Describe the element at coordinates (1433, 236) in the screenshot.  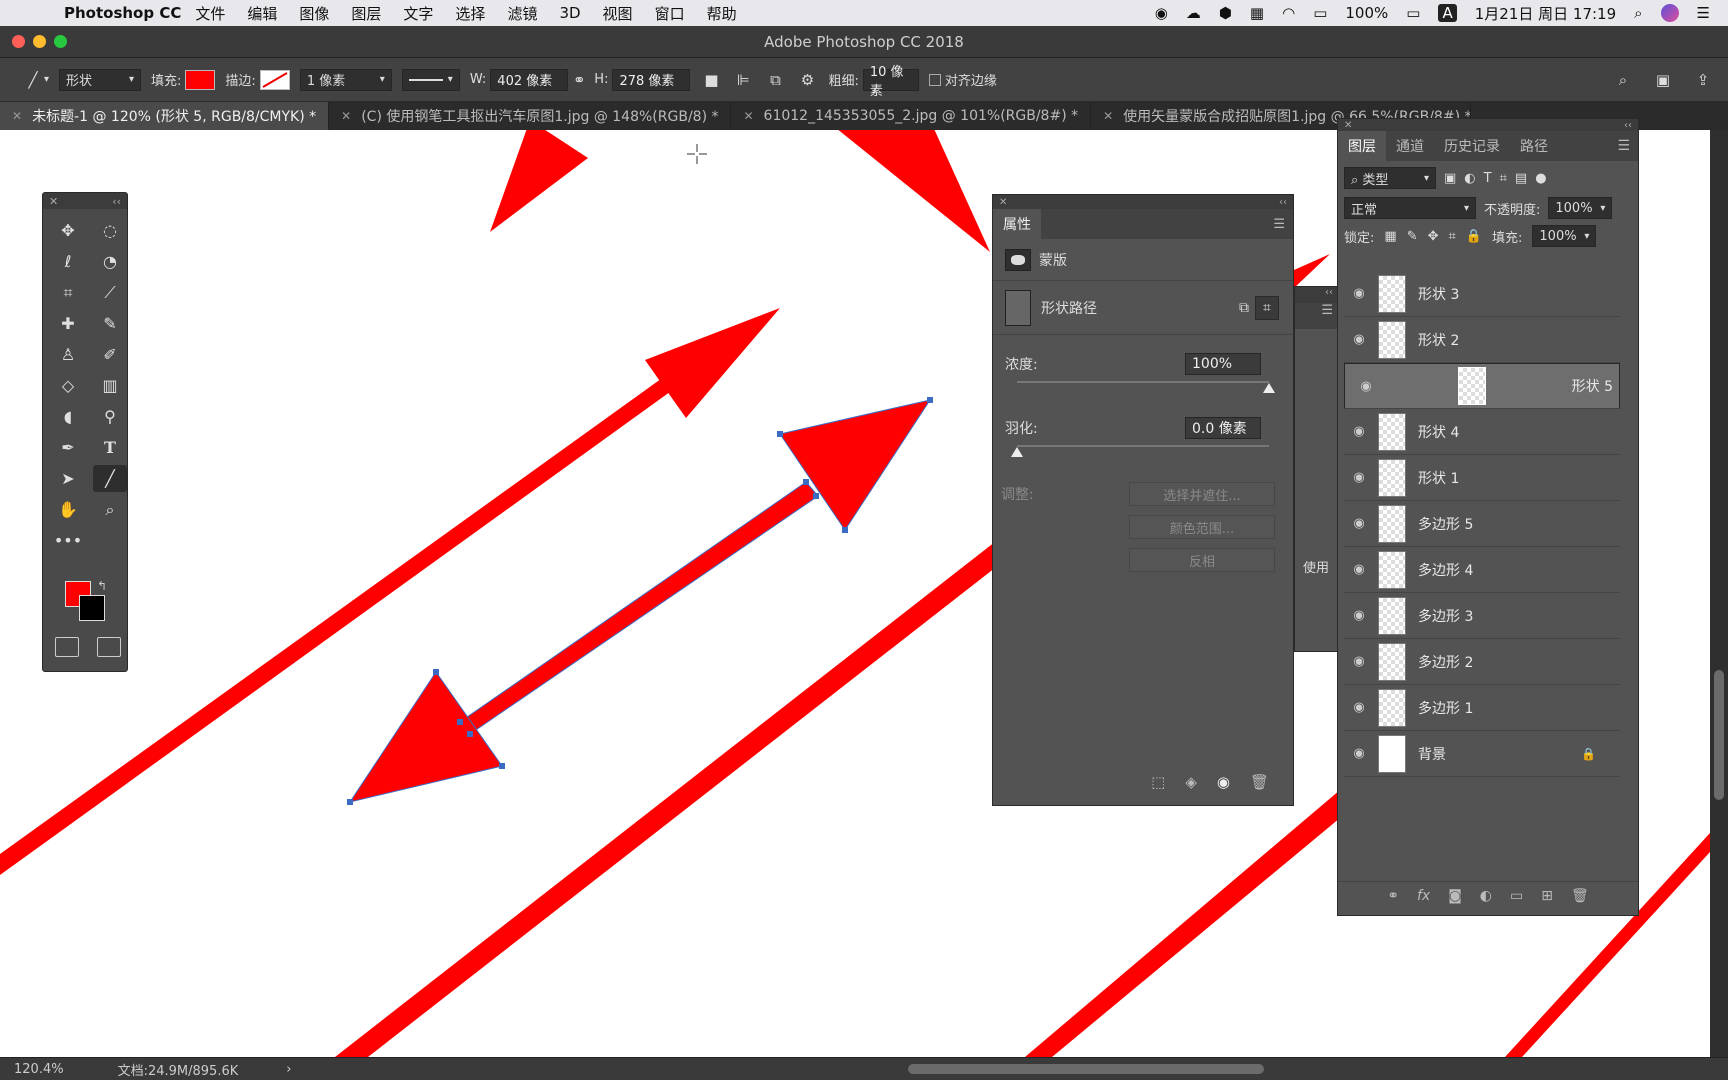
I see `lock-position-icon: ✥` at that location.